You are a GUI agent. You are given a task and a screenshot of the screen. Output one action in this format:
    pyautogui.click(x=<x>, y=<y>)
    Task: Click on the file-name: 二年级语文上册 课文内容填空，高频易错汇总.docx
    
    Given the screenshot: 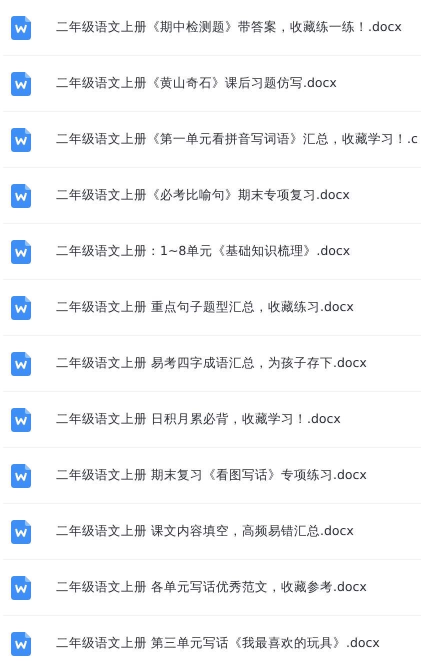 What is the action you would take?
    pyautogui.click(x=205, y=531)
    